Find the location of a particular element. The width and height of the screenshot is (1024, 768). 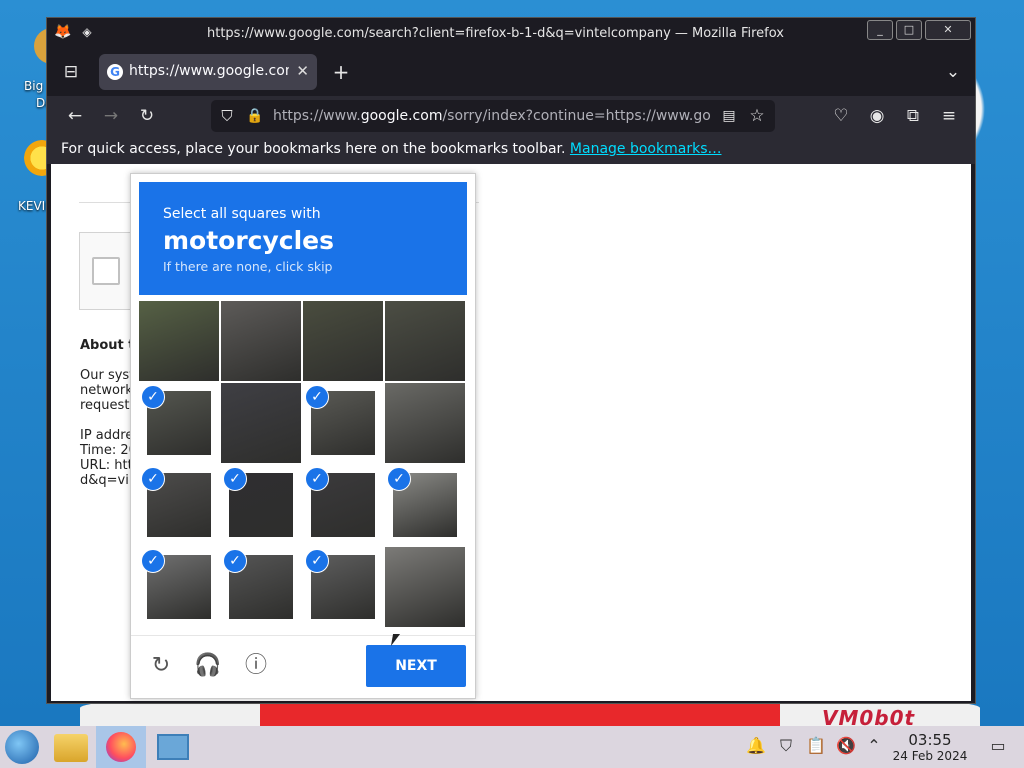

next-button: NEXT is located at coordinates (416, 666).